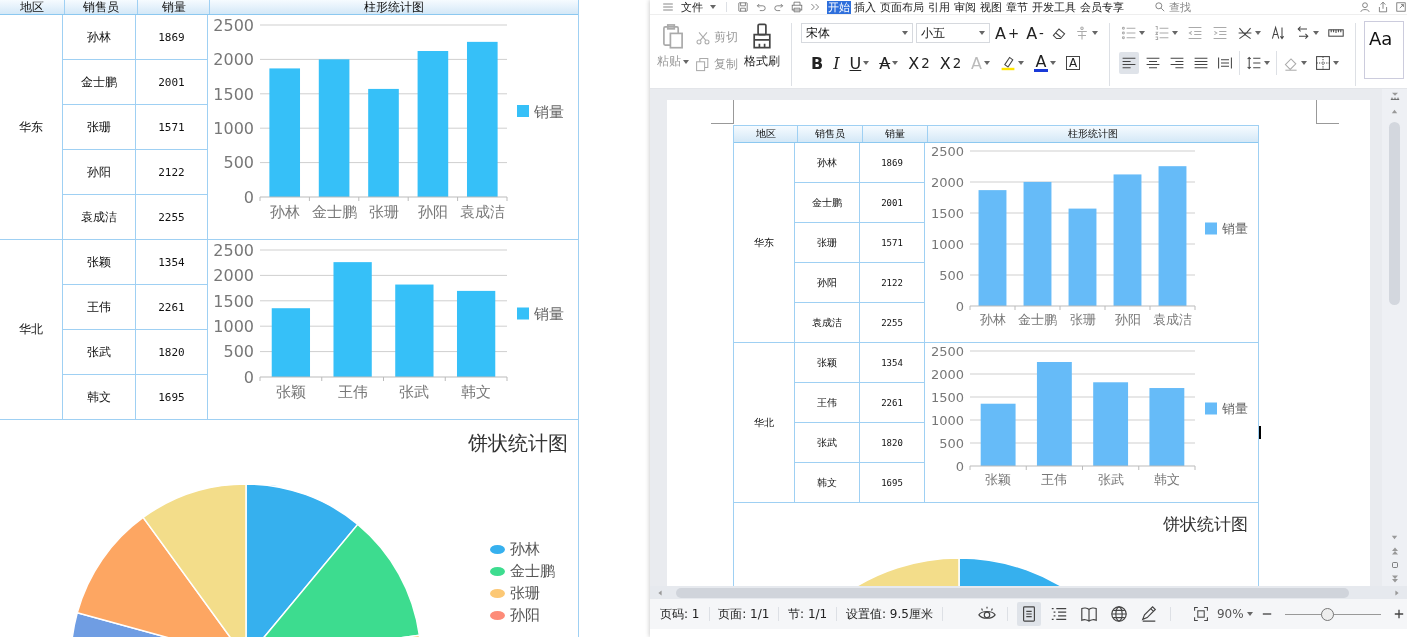 The height and width of the screenshot is (637, 1407). What do you see at coordinates (1054, 7) in the screenshot?
I see `ribbon-tab: 开发工具` at bounding box center [1054, 7].